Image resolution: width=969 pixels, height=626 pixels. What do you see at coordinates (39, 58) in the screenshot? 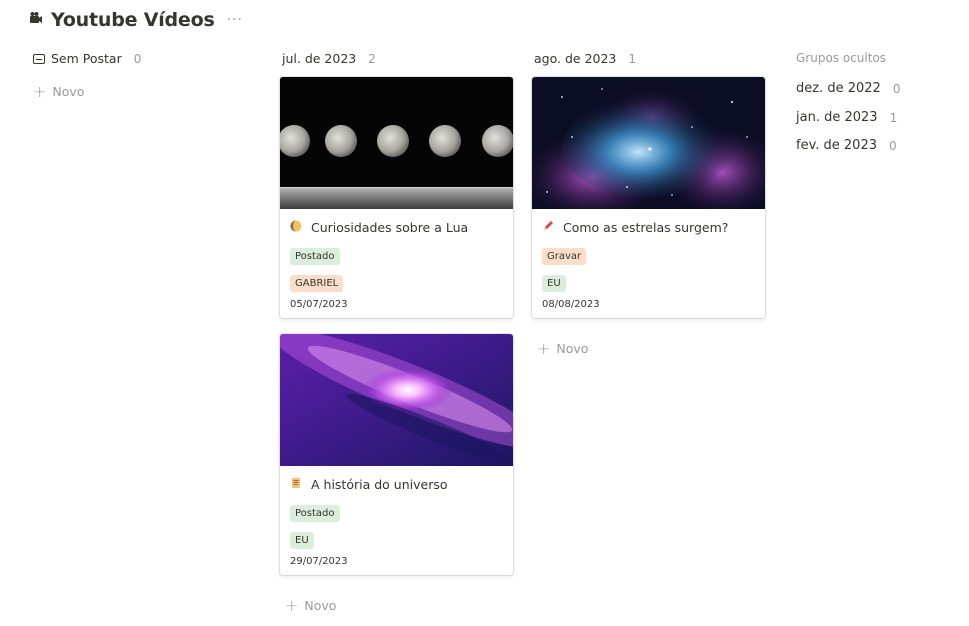
I see `inbox-icon` at bounding box center [39, 58].